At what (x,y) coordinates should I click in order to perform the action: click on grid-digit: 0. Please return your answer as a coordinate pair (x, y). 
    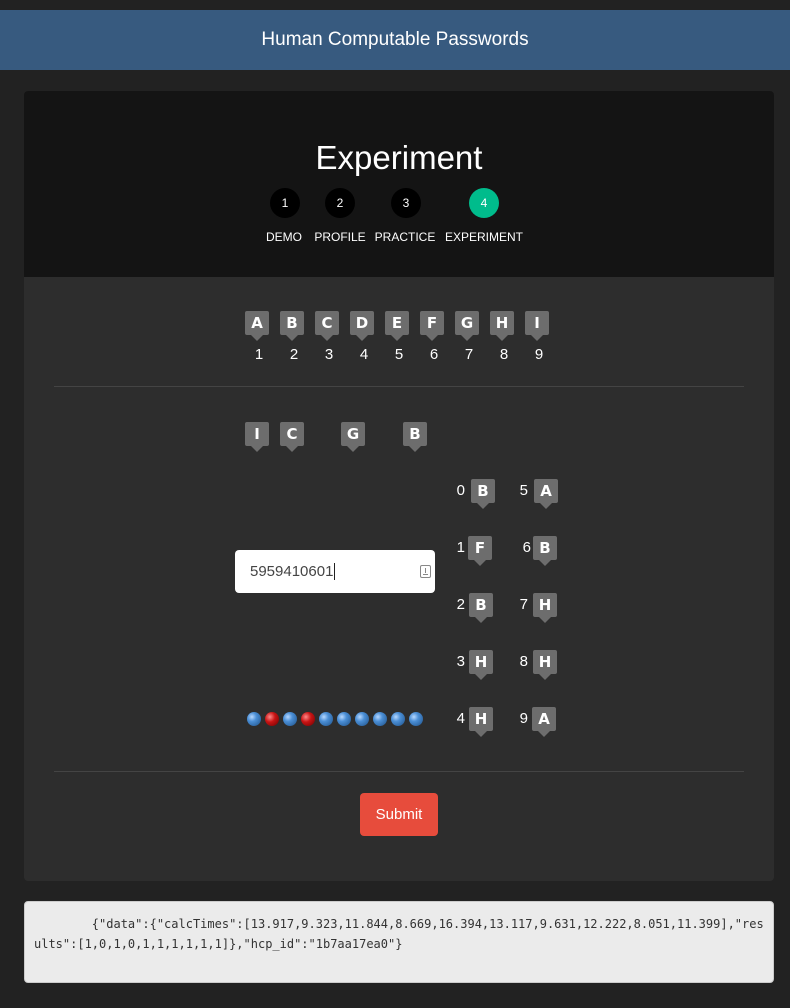
    Looking at the image, I should click on (460, 490).